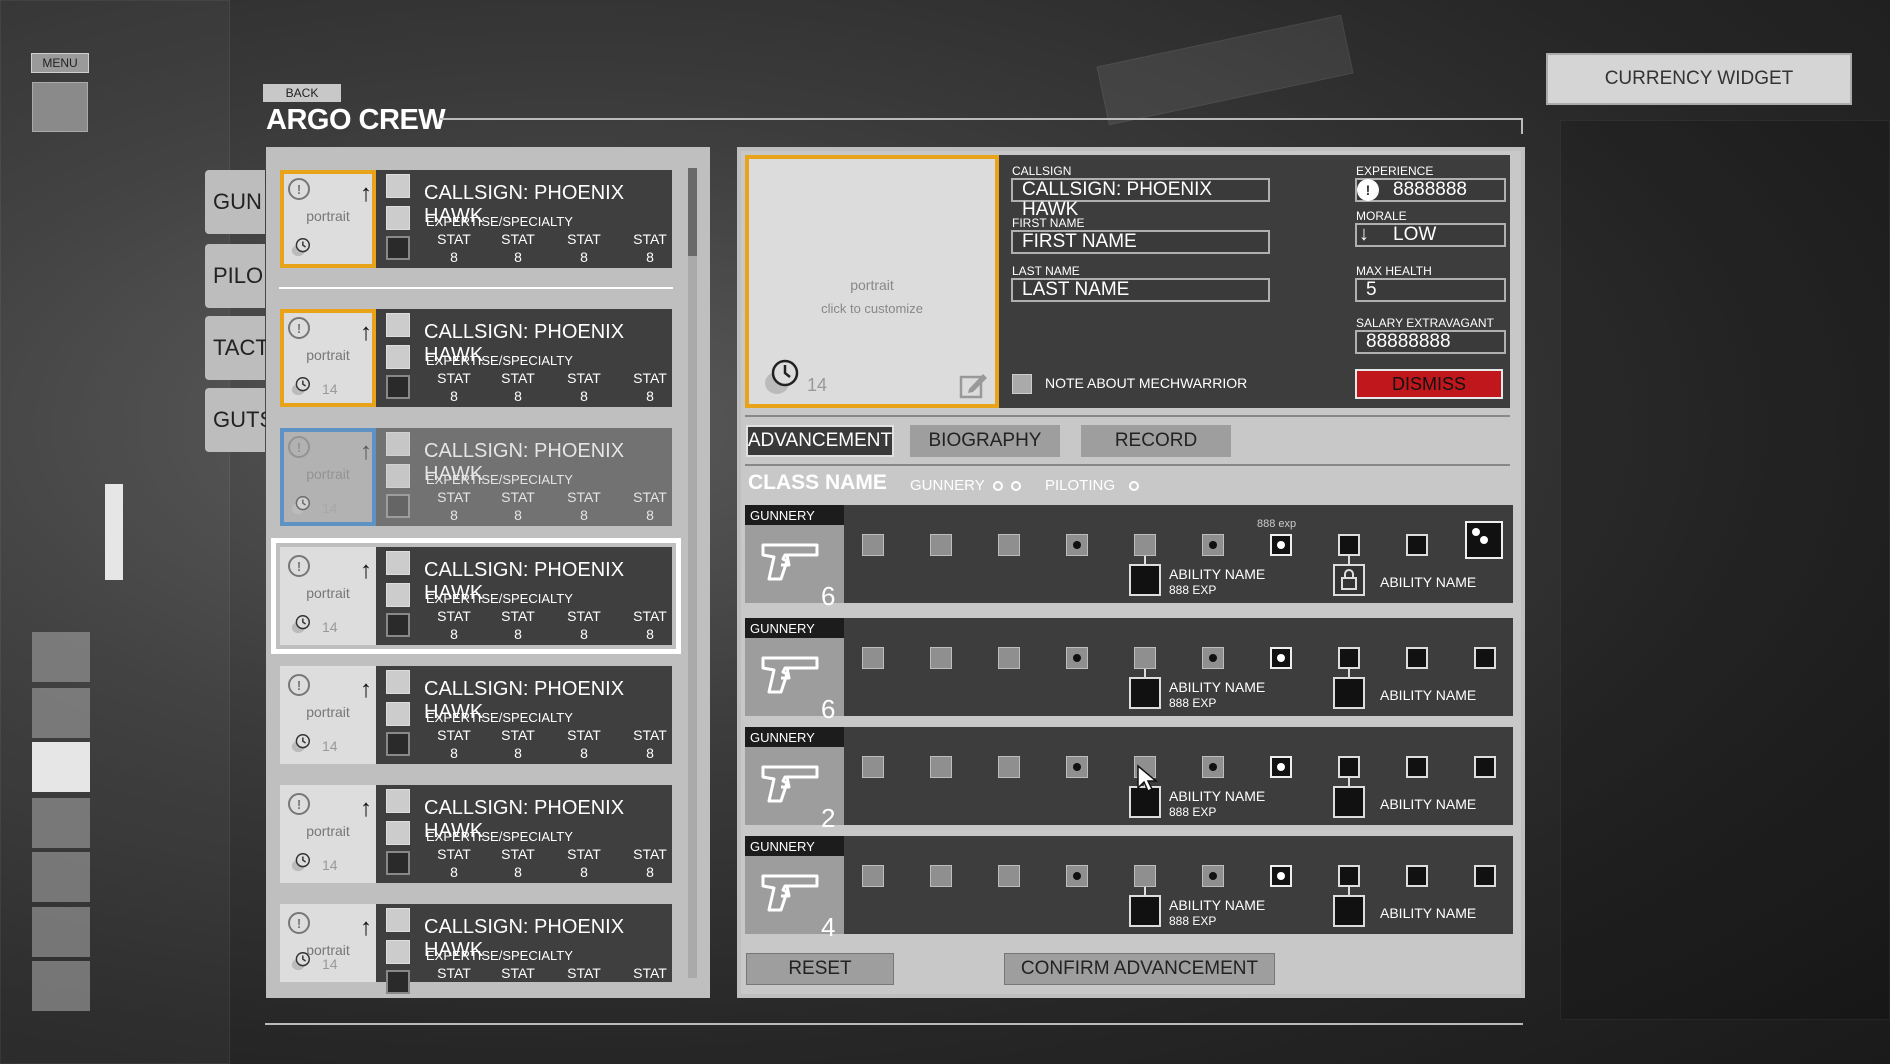 The width and height of the screenshot is (1890, 1064). What do you see at coordinates (872, 281) in the screenshot?
I see `pilot-portrait: portrait click to customize 14` at bounding box center [872, 281].